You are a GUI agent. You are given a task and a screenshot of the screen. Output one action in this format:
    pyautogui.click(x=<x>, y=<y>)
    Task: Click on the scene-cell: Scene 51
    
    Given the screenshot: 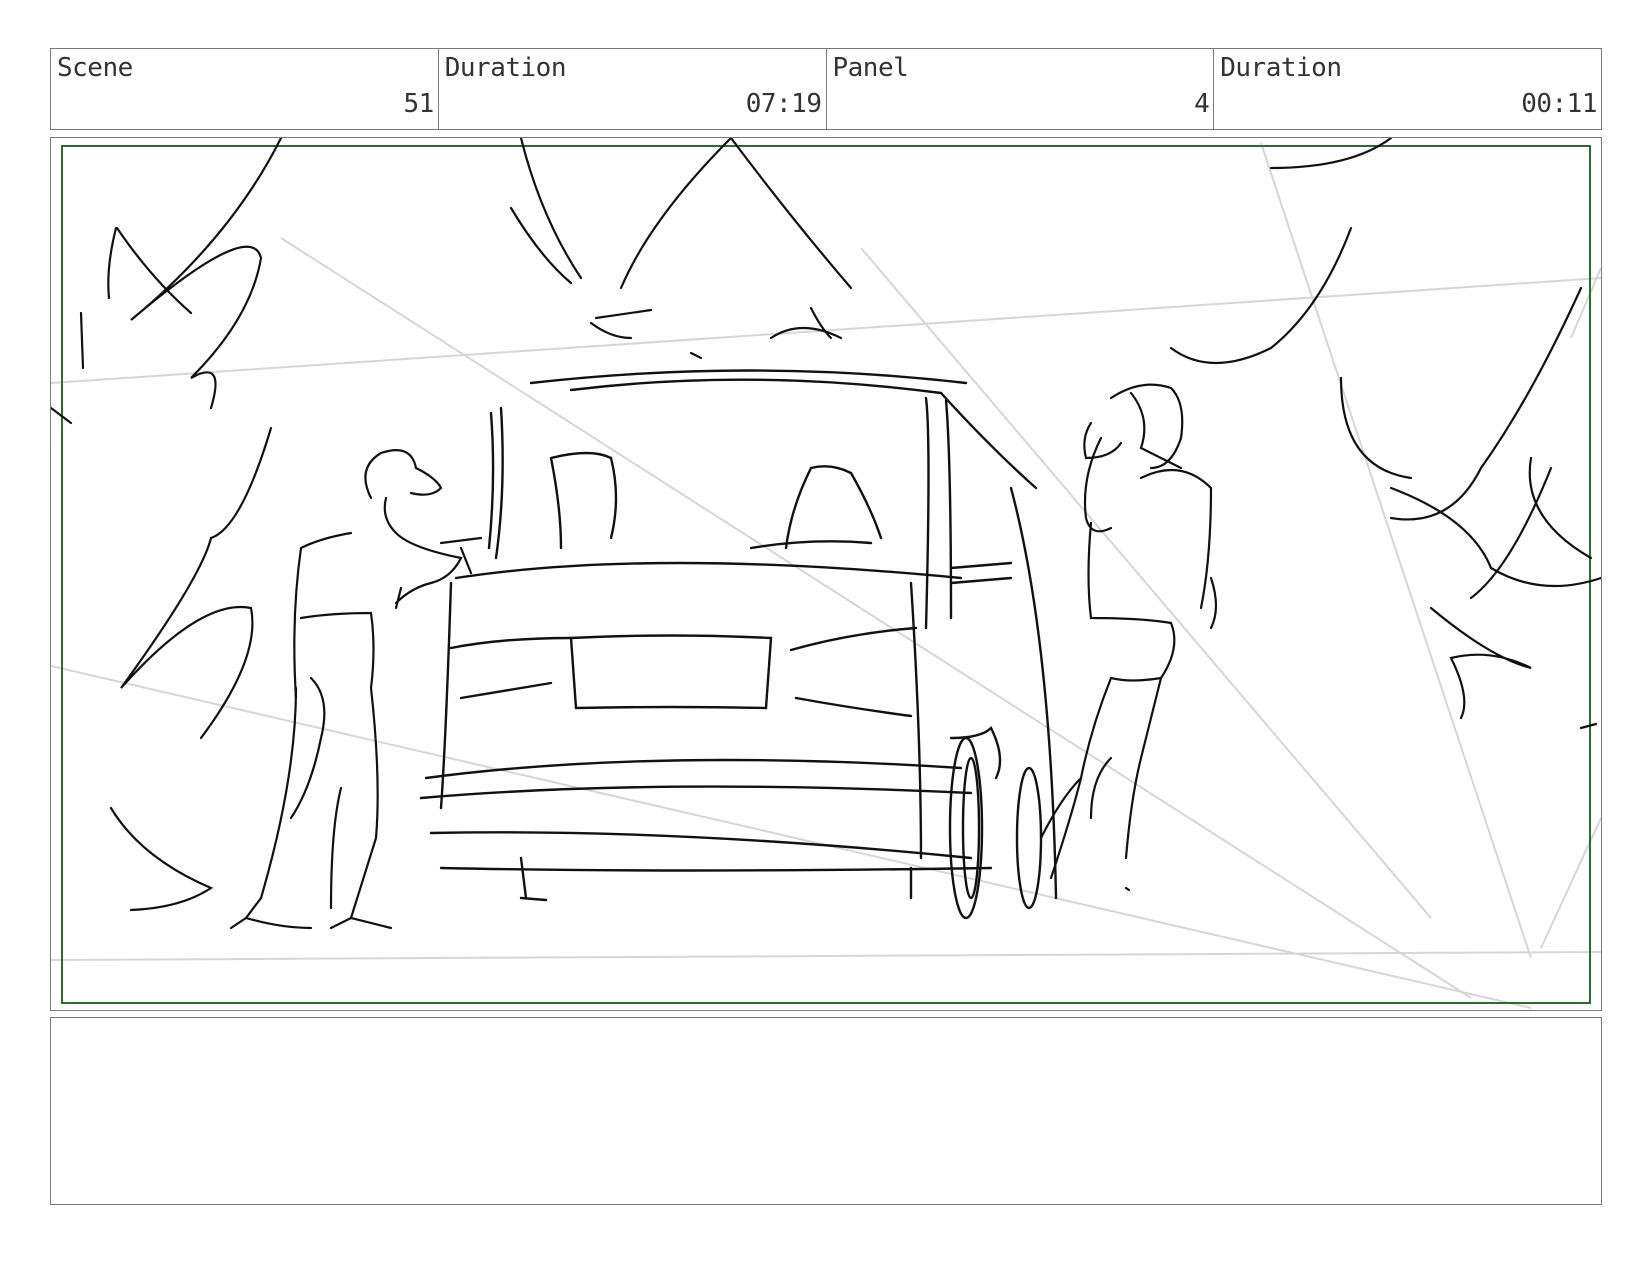 What is the action you would take?
    pyautogui.click(x=245, y=89)
    